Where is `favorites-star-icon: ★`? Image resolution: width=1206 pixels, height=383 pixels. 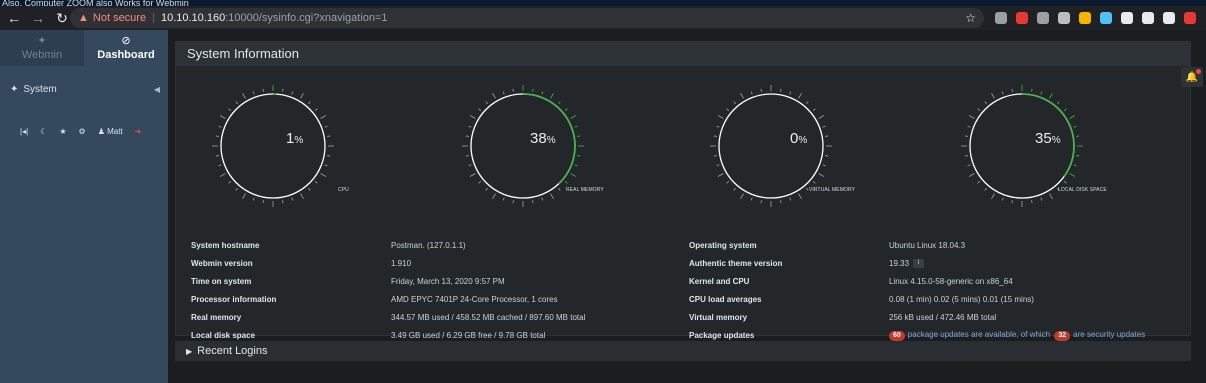 favorites-star-icon: ★ is located at coordinates (62, 131).